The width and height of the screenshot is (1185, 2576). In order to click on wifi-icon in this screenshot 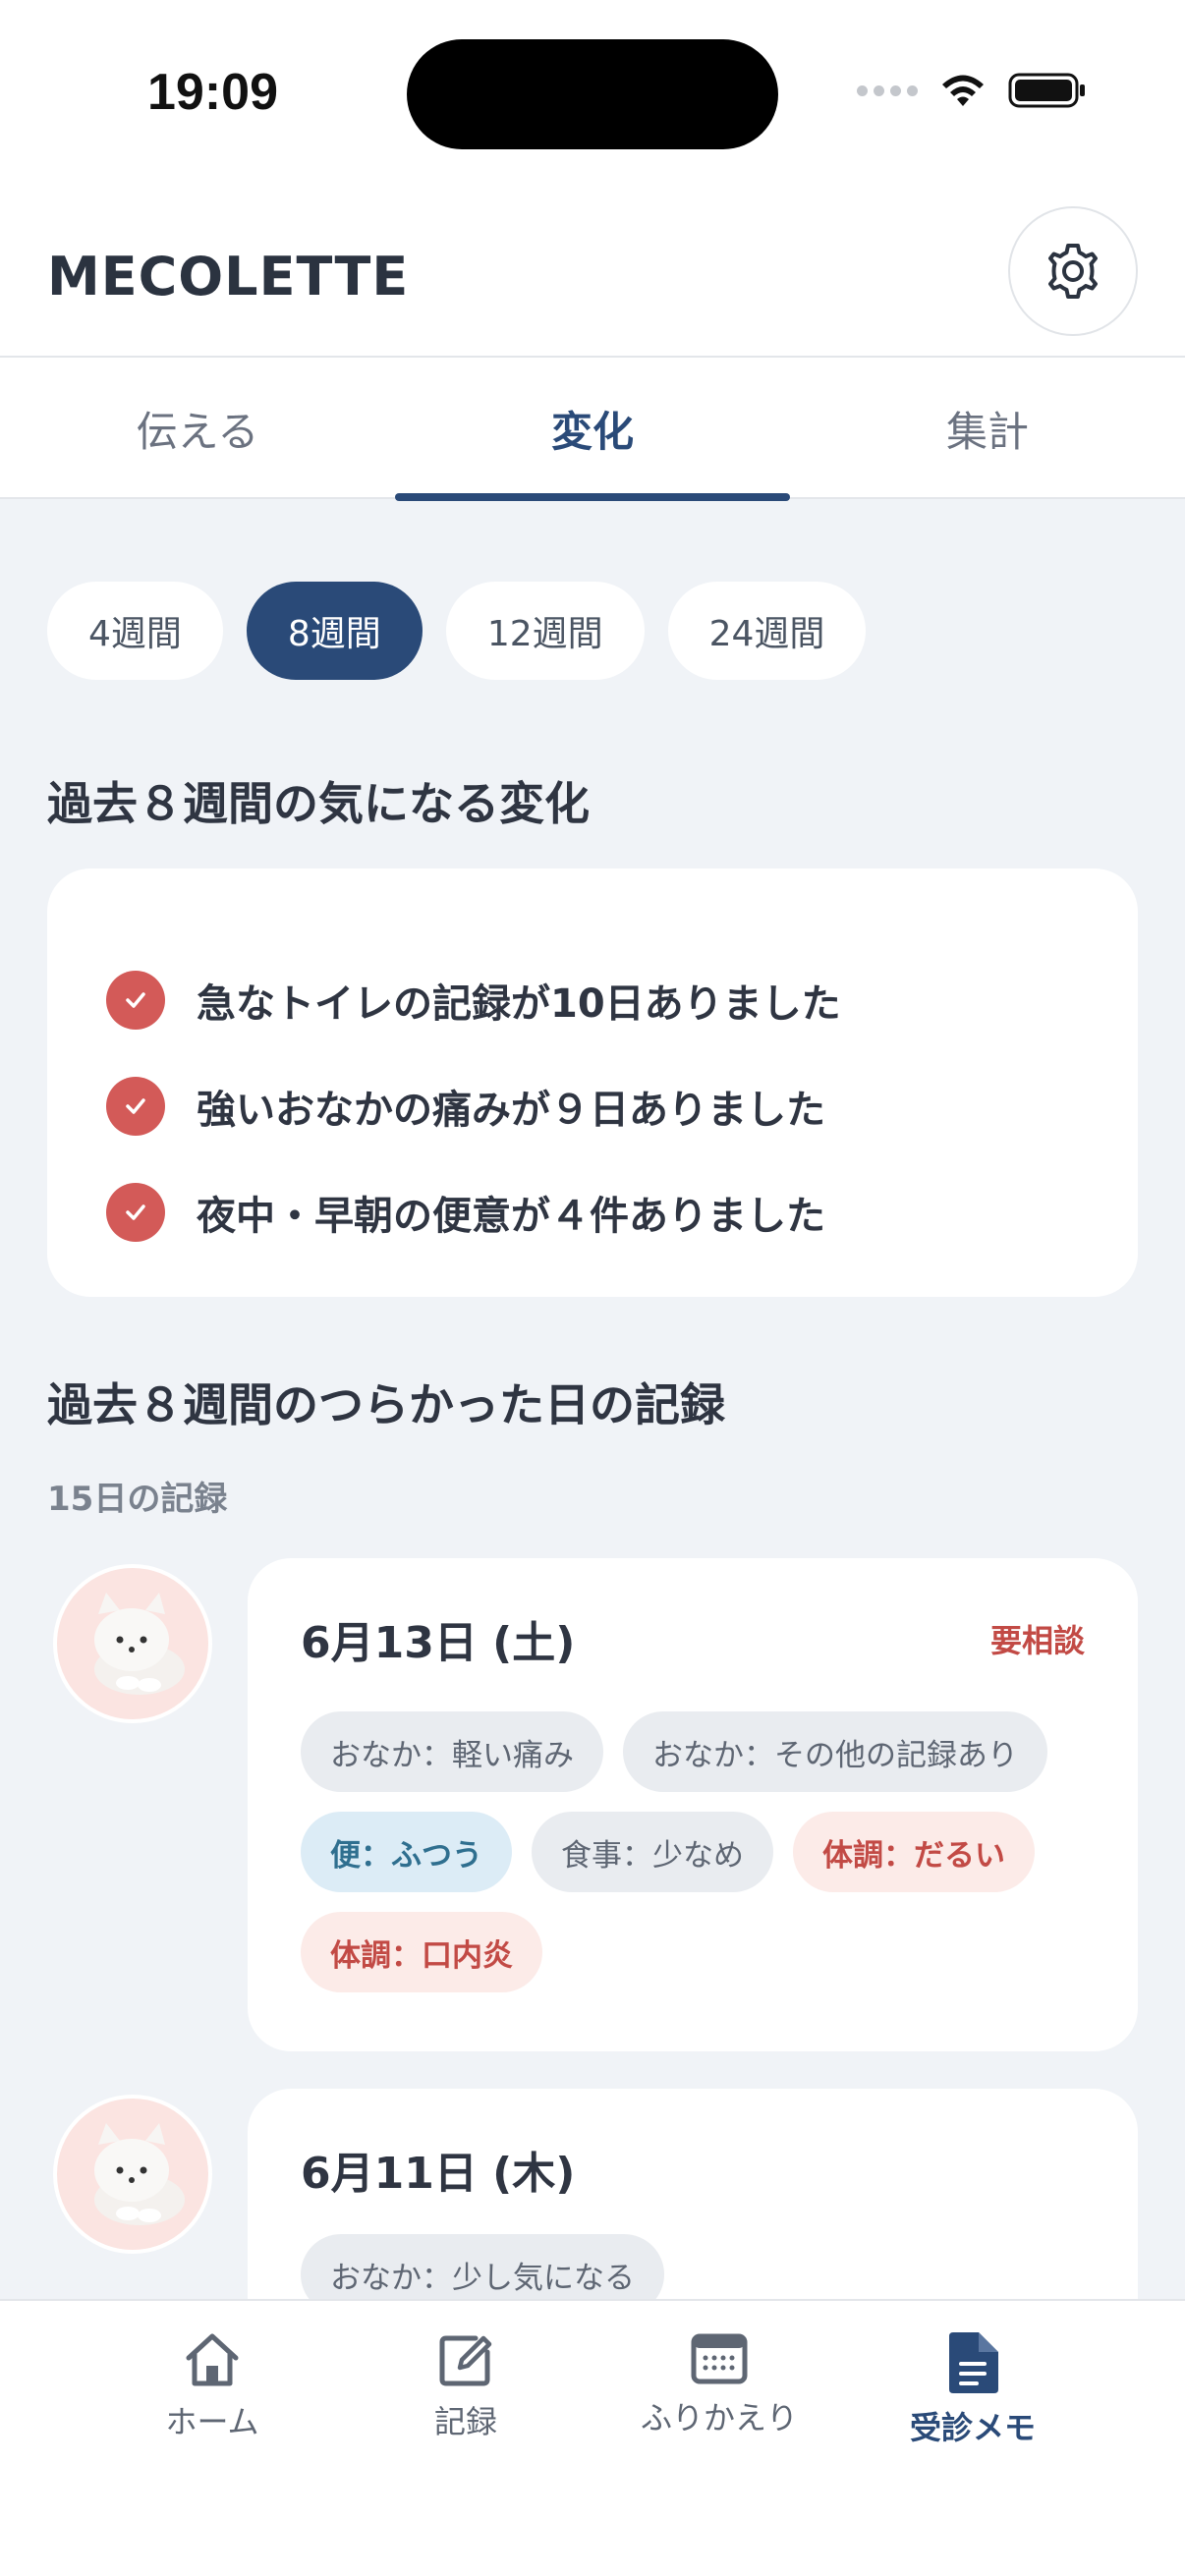, I will do `click(963, 90)`.